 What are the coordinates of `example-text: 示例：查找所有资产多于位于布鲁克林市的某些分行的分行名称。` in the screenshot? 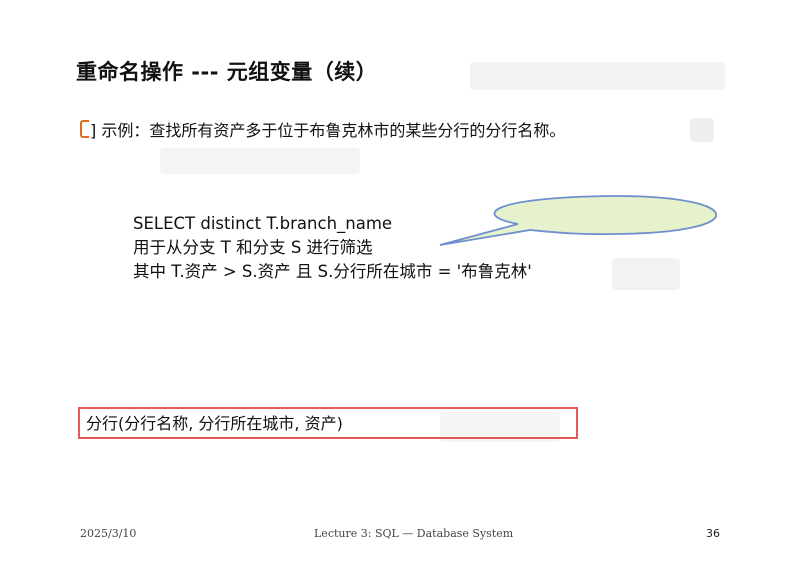 It's located at (333, 130).